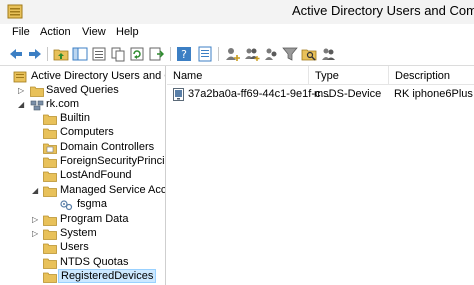 This screenshot has height=285, width=474. Describe the element at coordinates (112, 161) in the screenshot. I see `tree-item-label: ForeignSecurityPrincipals` at that location.